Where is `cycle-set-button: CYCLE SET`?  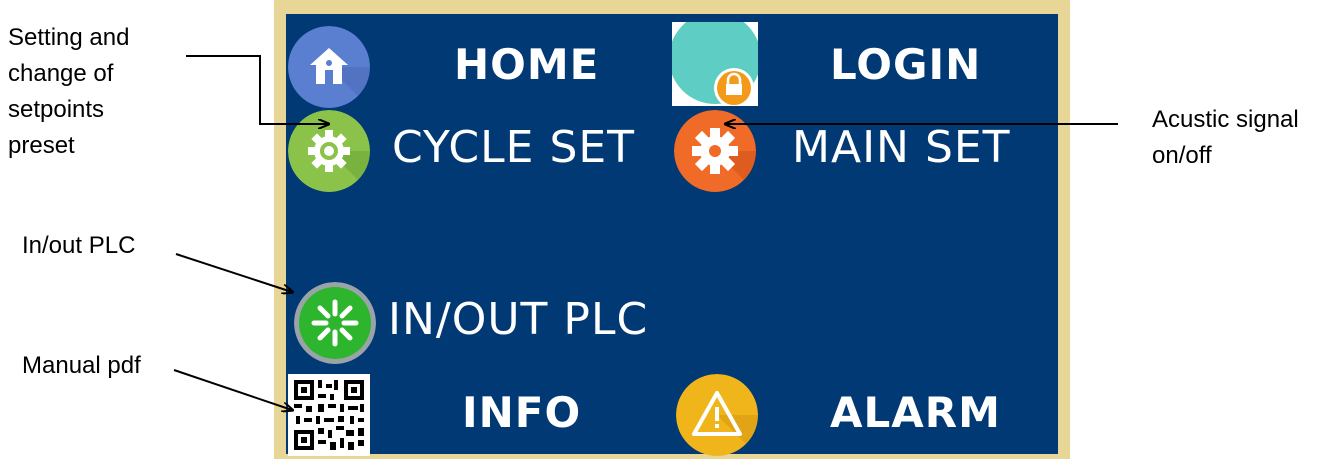 cycle-set-button: CYCLE SET is located at coordinates (513, 147).